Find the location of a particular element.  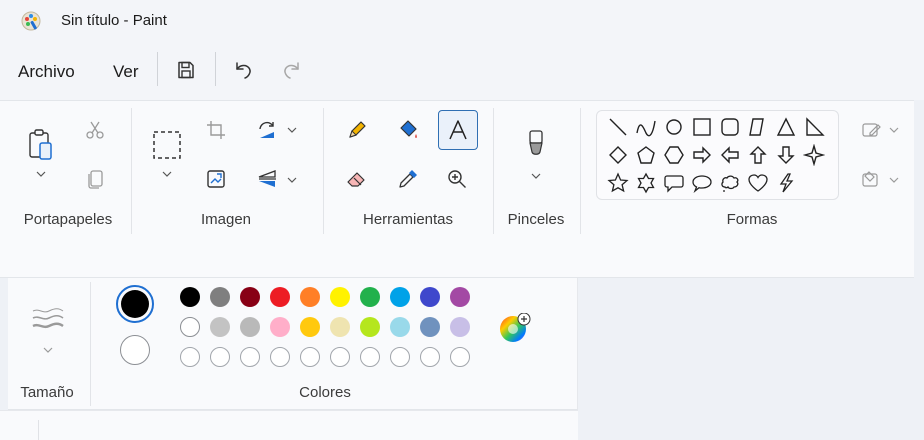

paste-button is located at coordinates (41, 145).